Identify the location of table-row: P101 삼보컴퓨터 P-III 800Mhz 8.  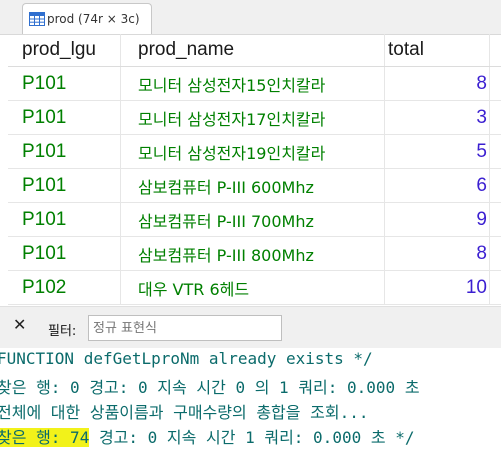
(254, 254).